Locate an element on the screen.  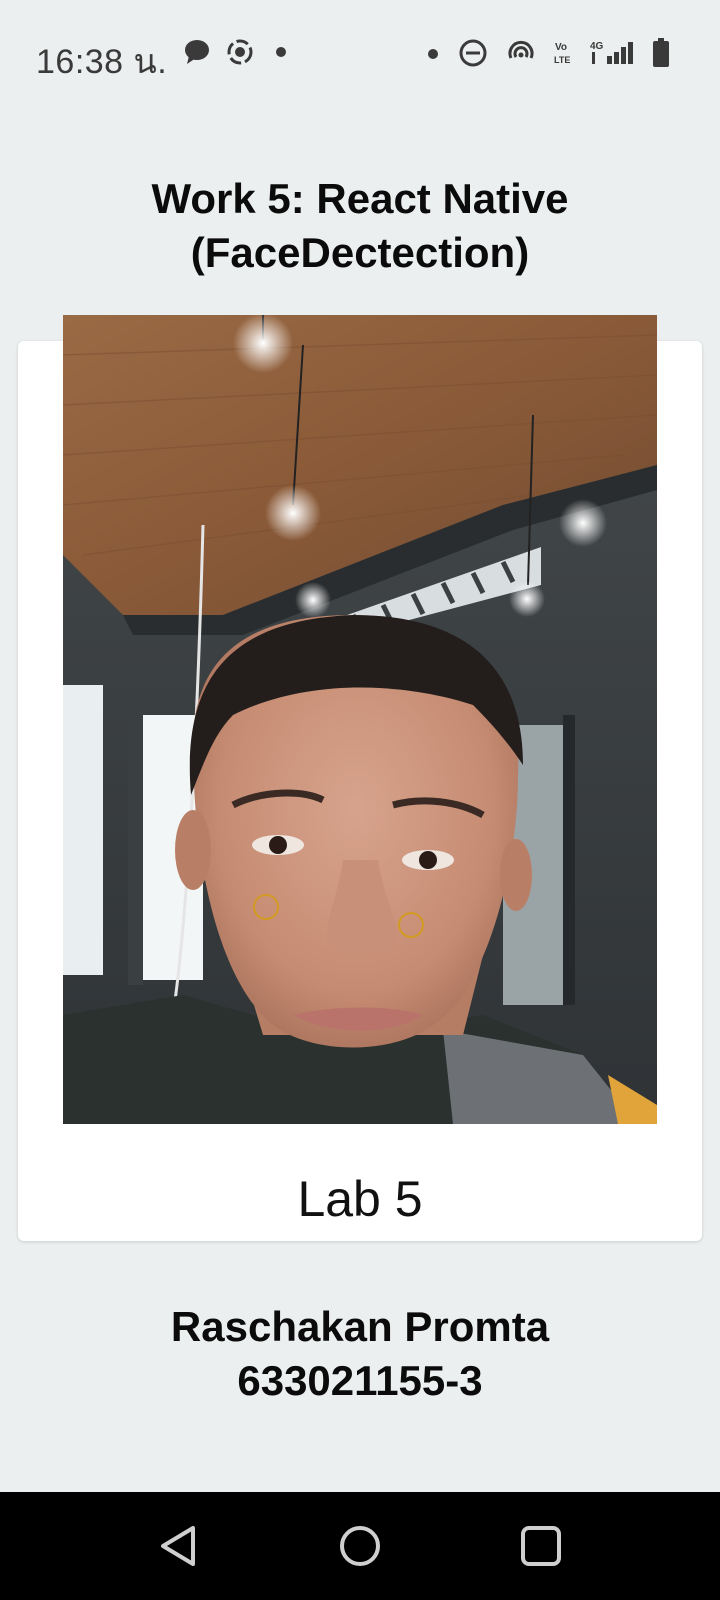
do-not-disturb-icon is located at coordinates (473, 53).